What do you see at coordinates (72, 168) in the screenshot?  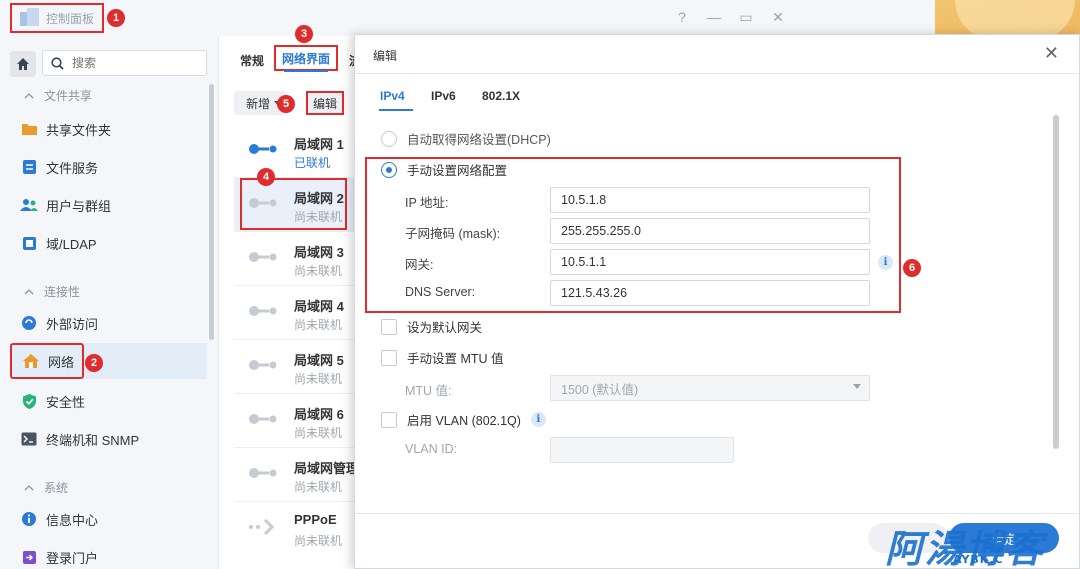 I see `sidebar-item-label: 文件服务` at bounding box center [72, 168].